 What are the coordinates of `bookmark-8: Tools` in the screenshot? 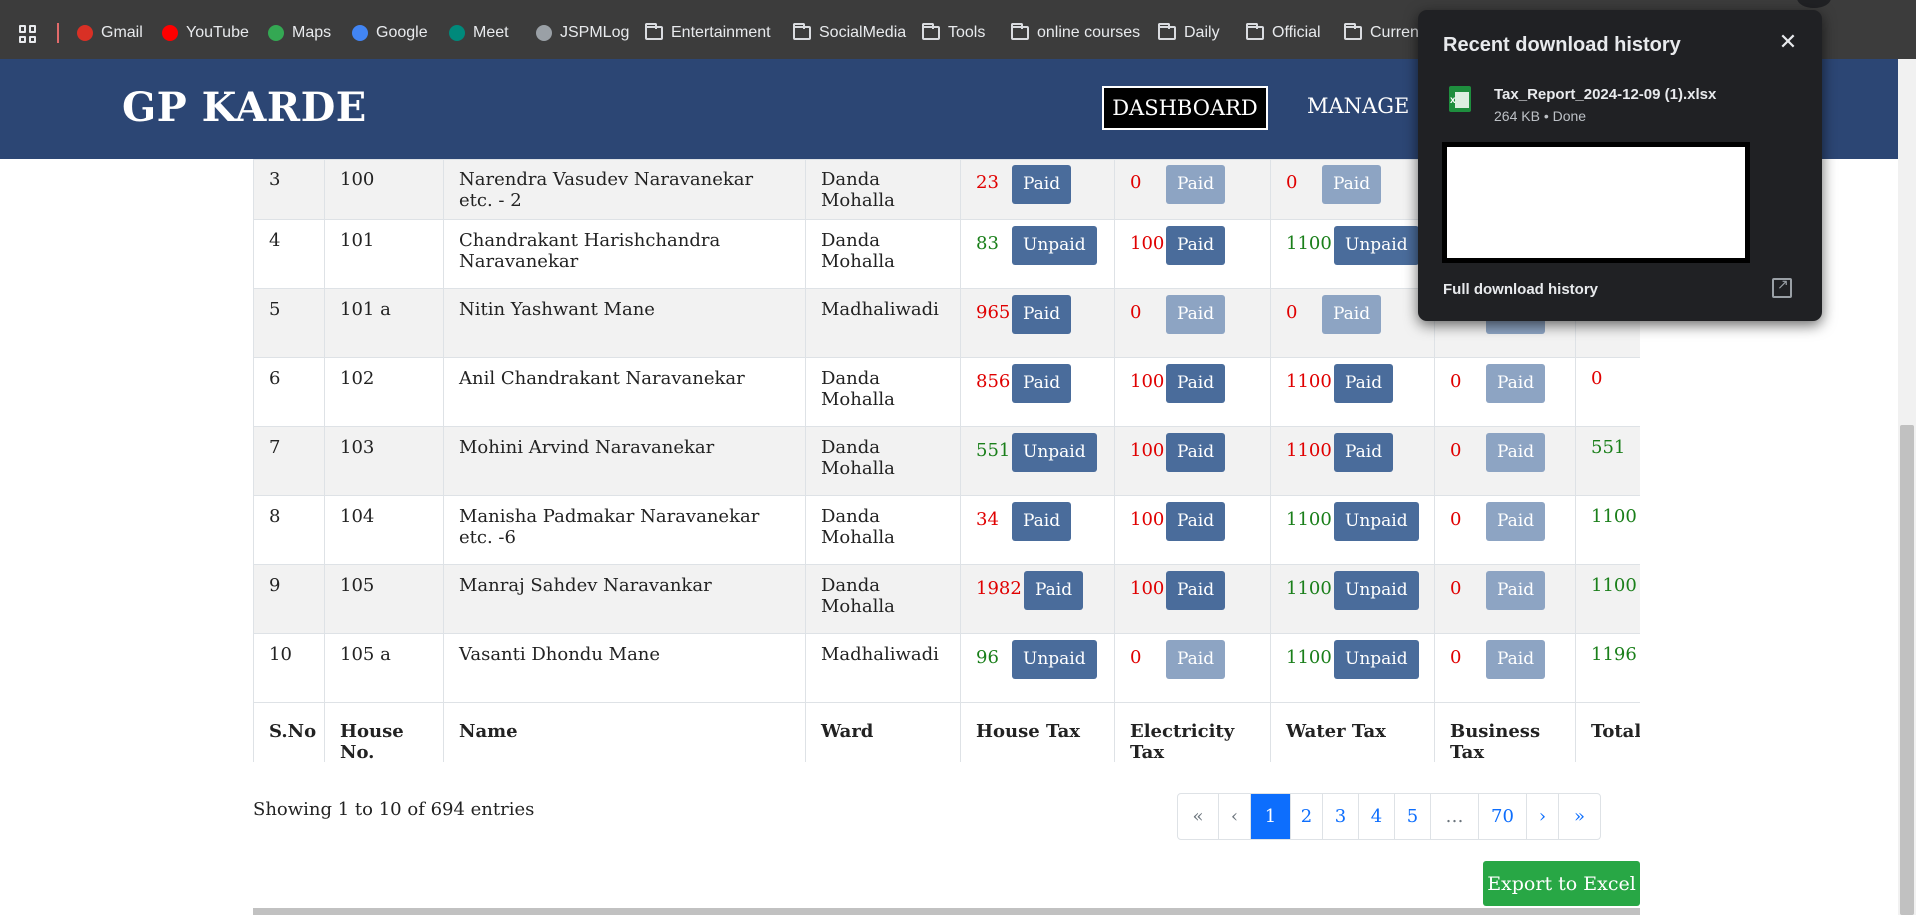 It's located at (953, 33).